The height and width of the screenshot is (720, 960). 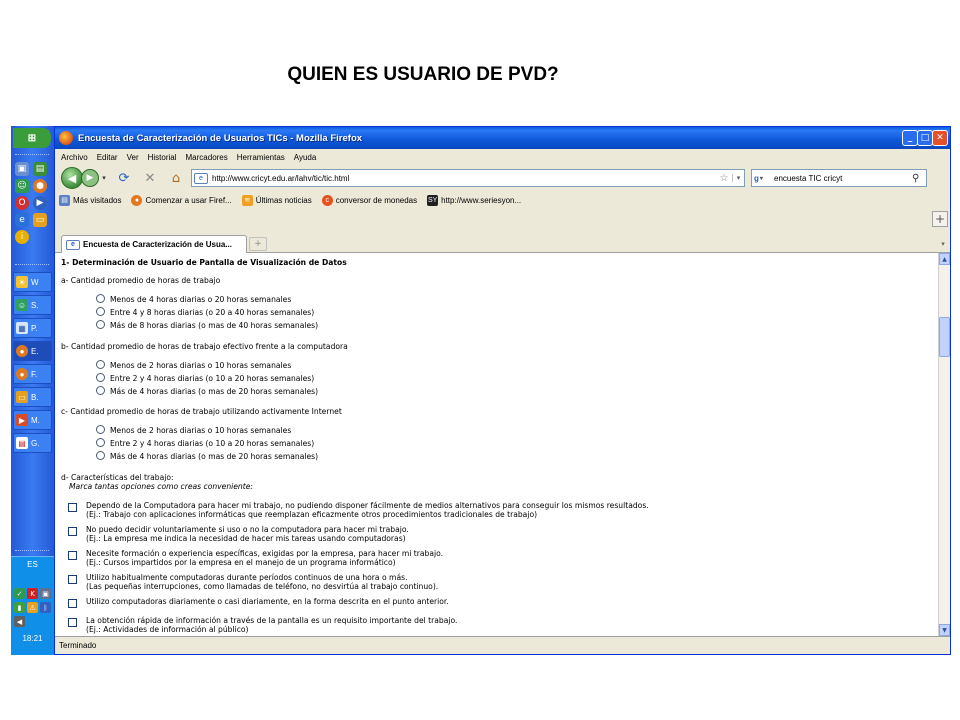 What do you see at coordinates (276, 200) in the screenshot?
I see `bookmark-item: ≋ Últimas noticias` at bounding box center [276, 200].